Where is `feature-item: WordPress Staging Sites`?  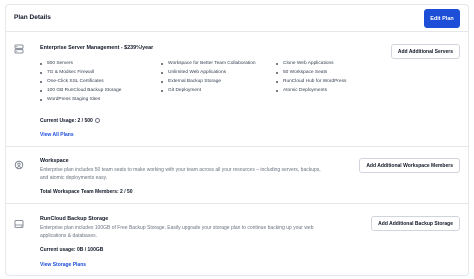 feature-item: WordPress Staging Sites is located at coordinates (80, 99).